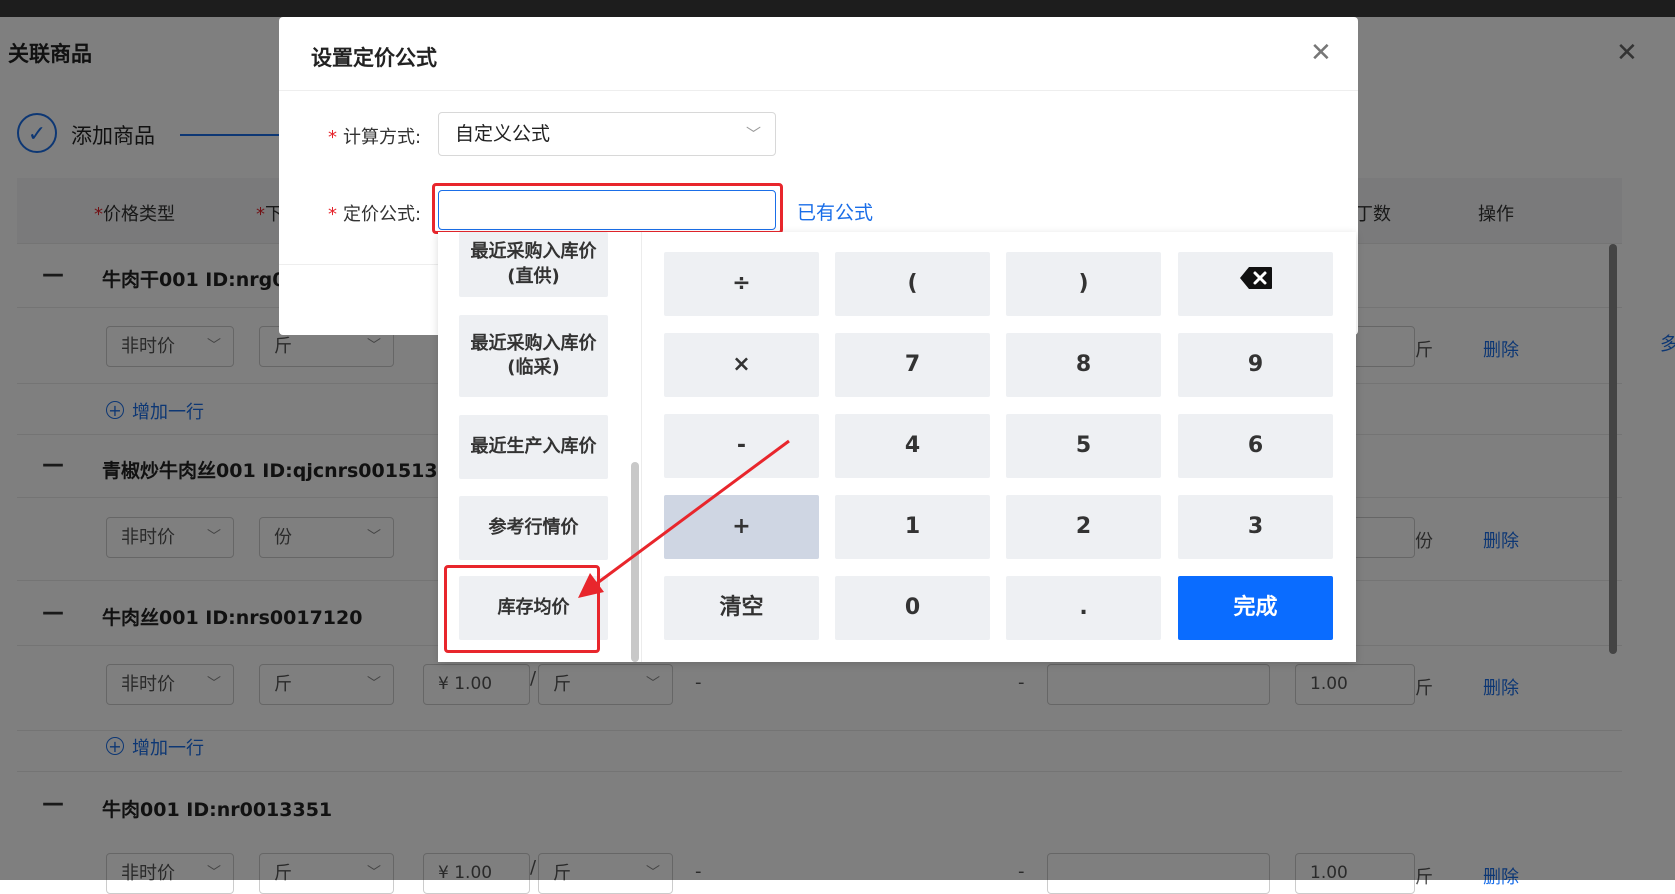 The image size is (1675, 894). I want to click on chevron-down-icon: ﹀, so click(753, 134).